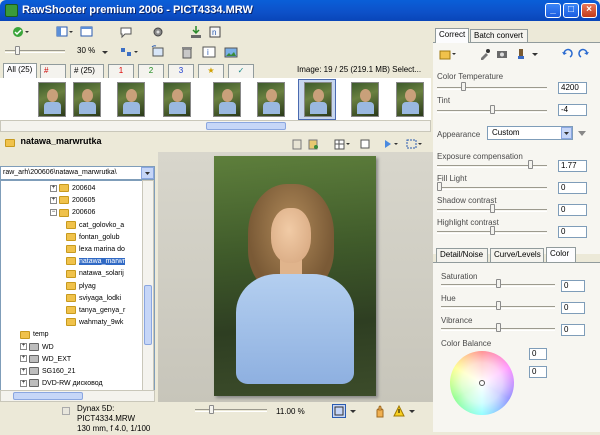 This screenshot has width=600, height=435. What do you see at coordinates (573, 330) in the screenshot?
I see `vibrance-value: 0` at bounding box center [573, 330].